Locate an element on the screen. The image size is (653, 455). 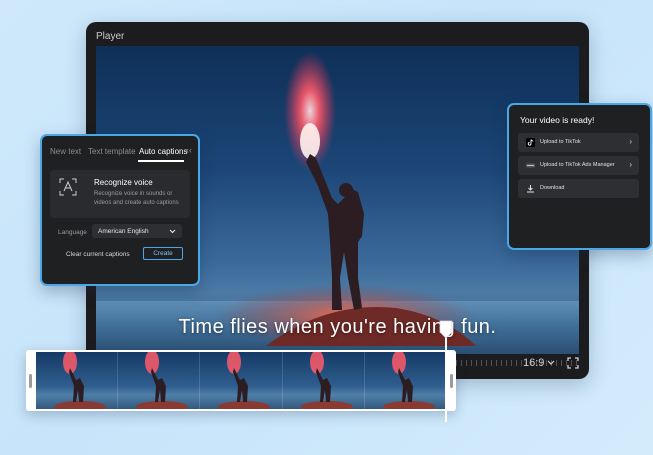
tab-new-text: New text is located at coordinates (65, 151).